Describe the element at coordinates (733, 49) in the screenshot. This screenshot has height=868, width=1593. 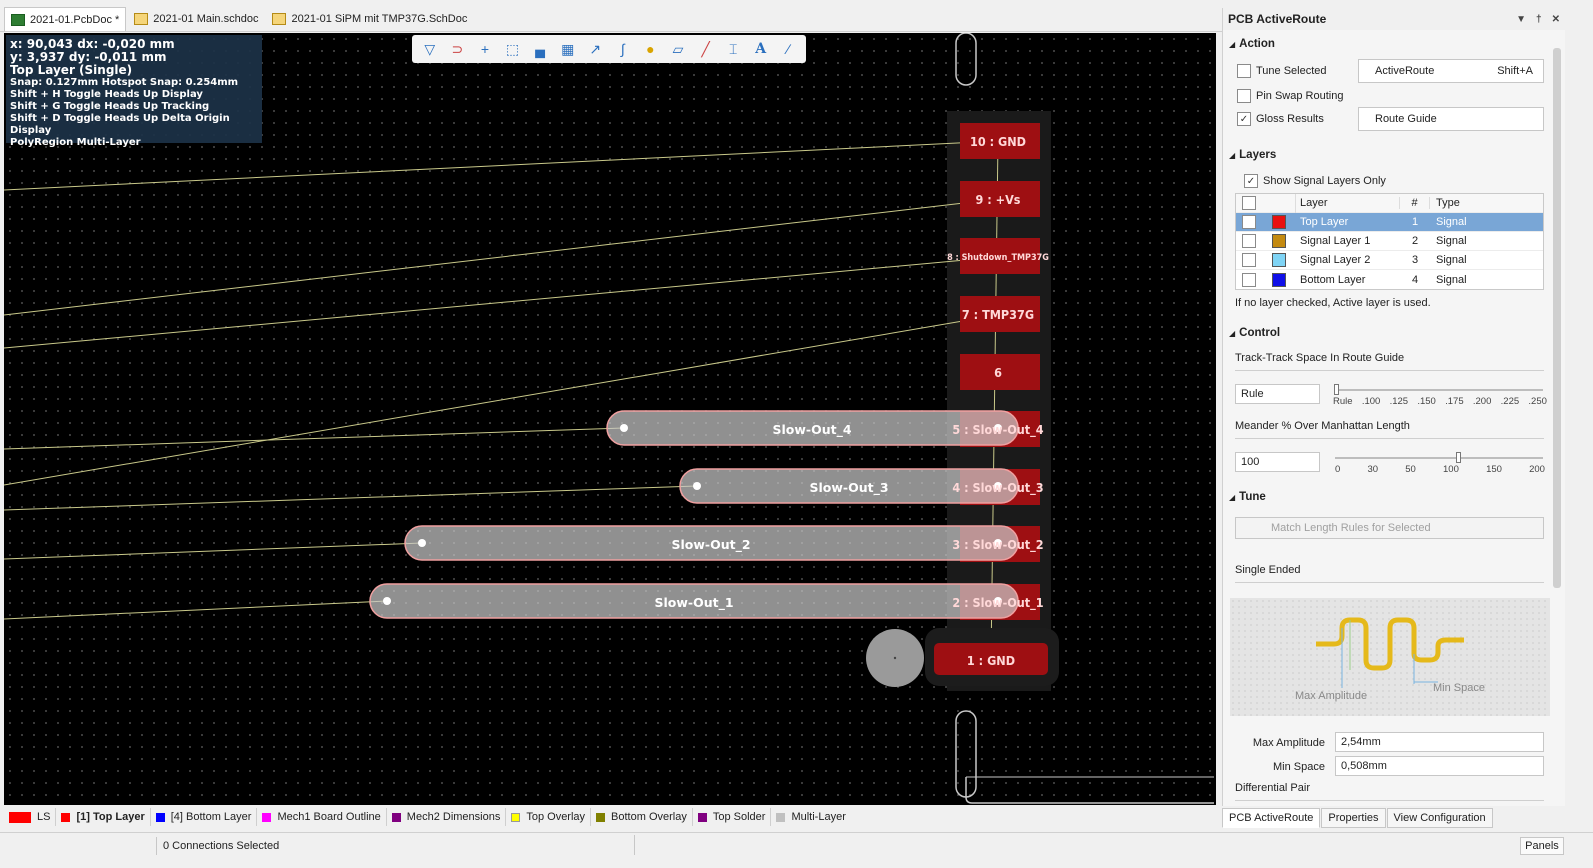
I see `dimension-icon: ⌶` at that location.